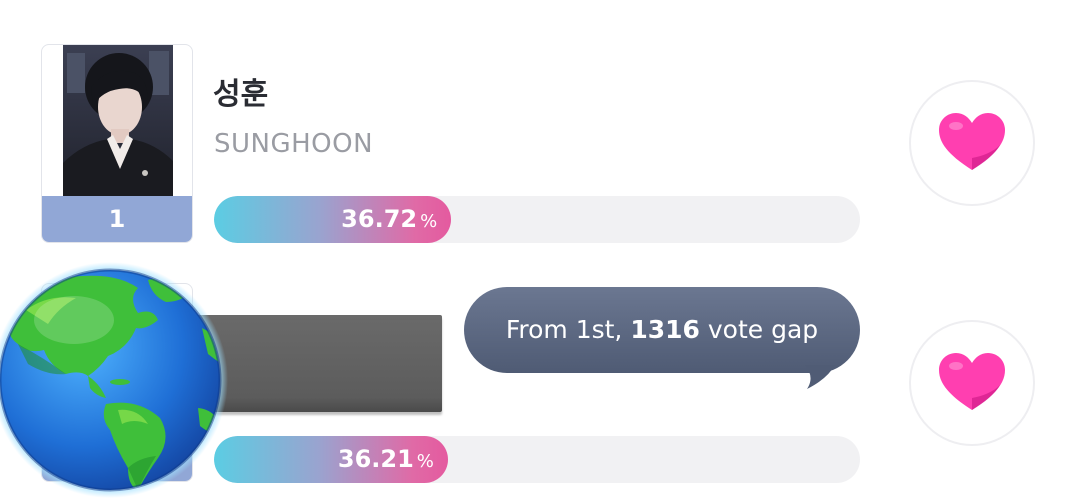 The image size is (1080, 501). I want to click on vote-gap-tooltip: From 1st, 1316 vote gap, so click(662, 330).